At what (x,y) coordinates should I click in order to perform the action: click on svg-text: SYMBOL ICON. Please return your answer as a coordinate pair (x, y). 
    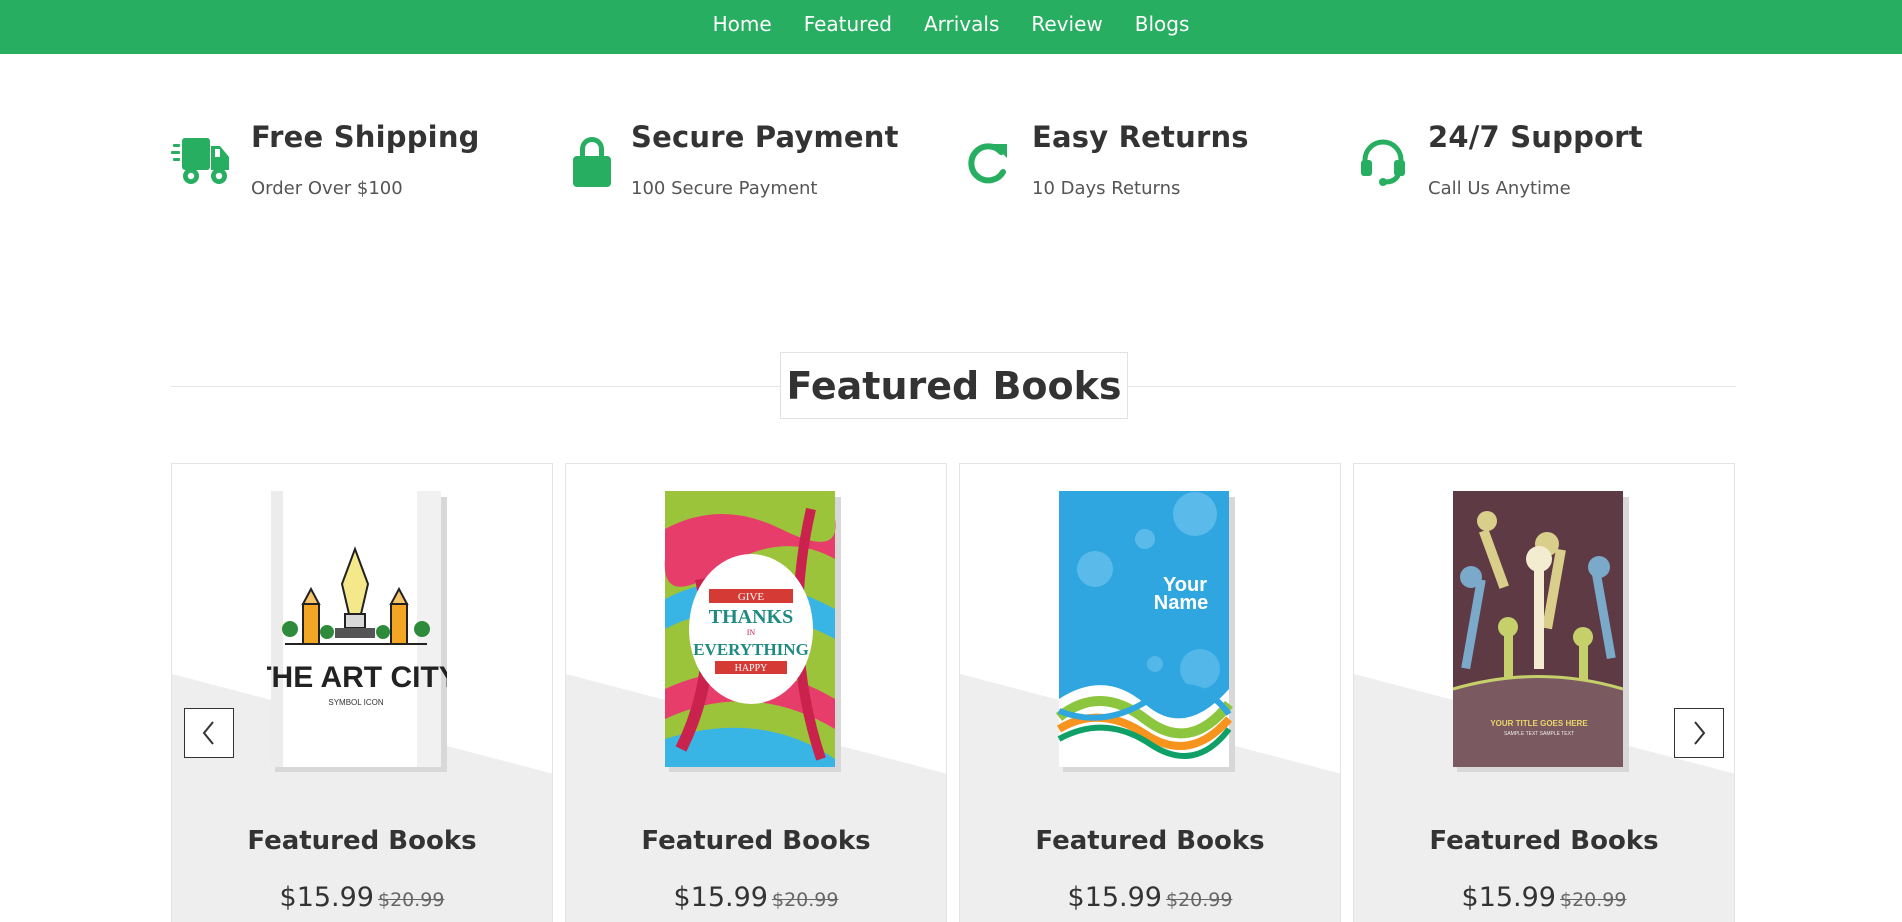
    Looking at the image, I should click on (355, 702).